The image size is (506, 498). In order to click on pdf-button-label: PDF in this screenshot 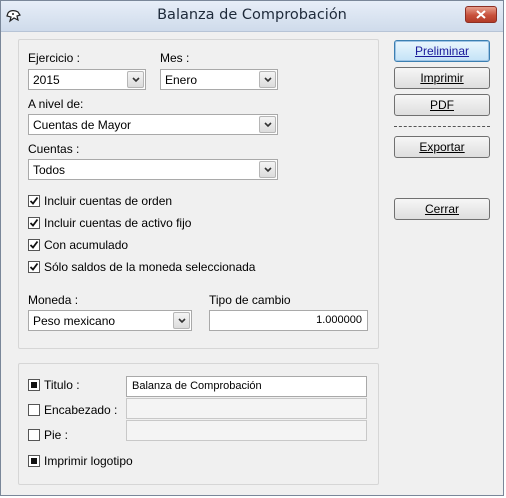, I will do `click(442, 105)`.